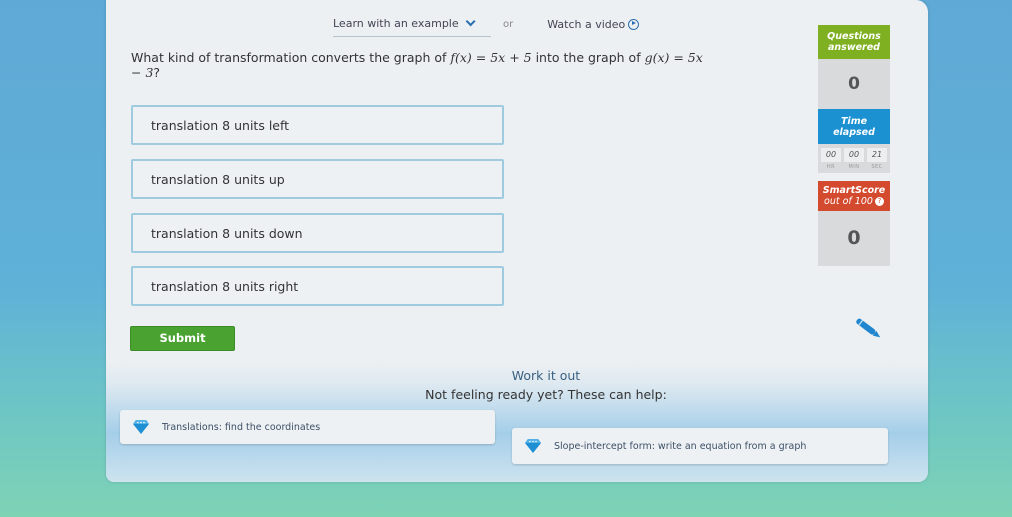 The width and height of the screenshot is (1012, 517). What do you see at coordinates (317, 233) in the screenshot?
I see `answer-choice-down: translation 8 units down` at bounding box center [317, 233].